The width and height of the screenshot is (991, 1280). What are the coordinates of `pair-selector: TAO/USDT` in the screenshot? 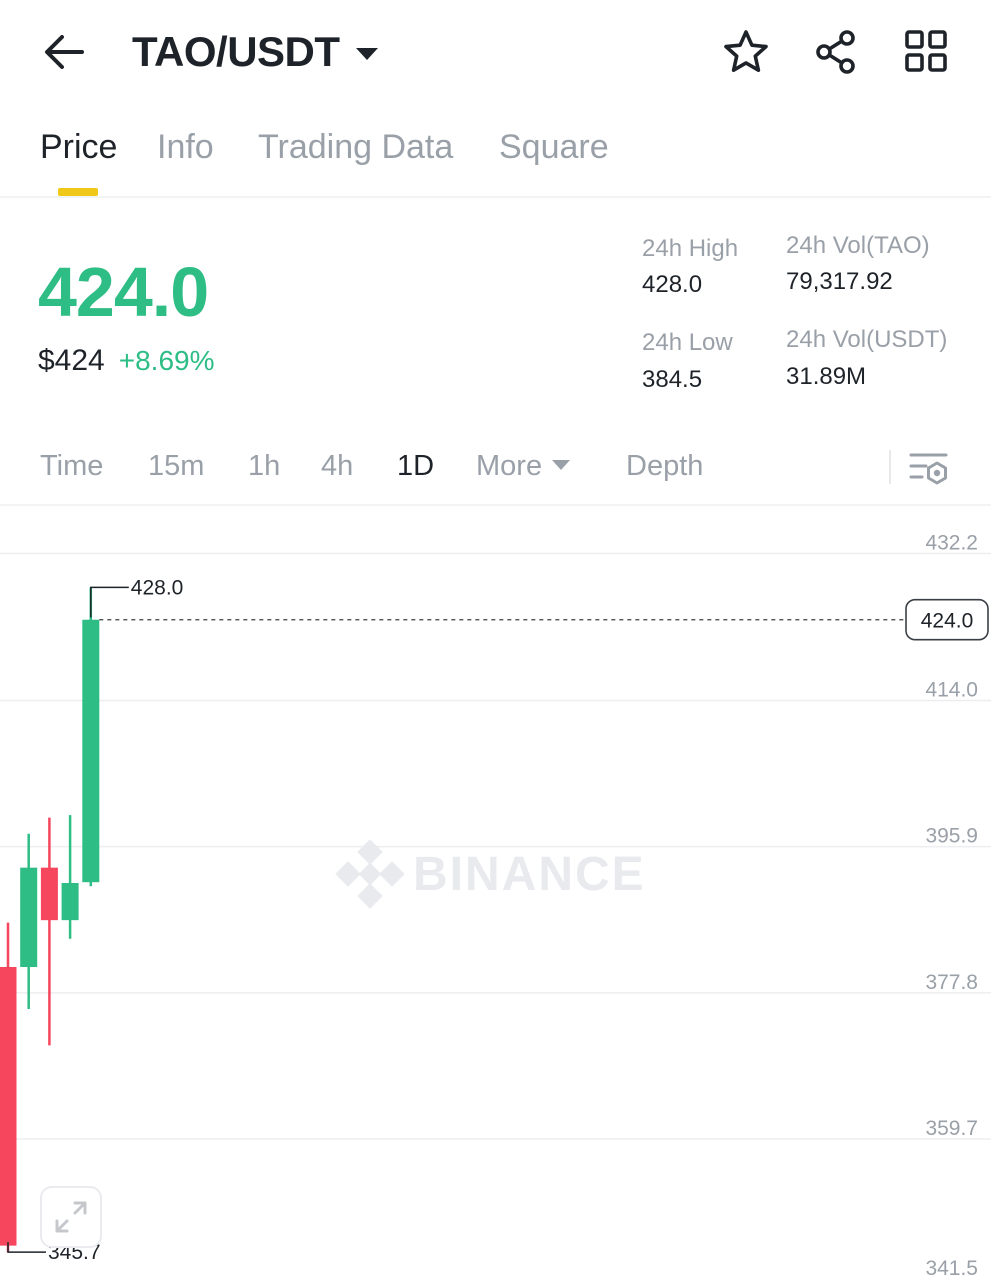 It's located at (255, 52).